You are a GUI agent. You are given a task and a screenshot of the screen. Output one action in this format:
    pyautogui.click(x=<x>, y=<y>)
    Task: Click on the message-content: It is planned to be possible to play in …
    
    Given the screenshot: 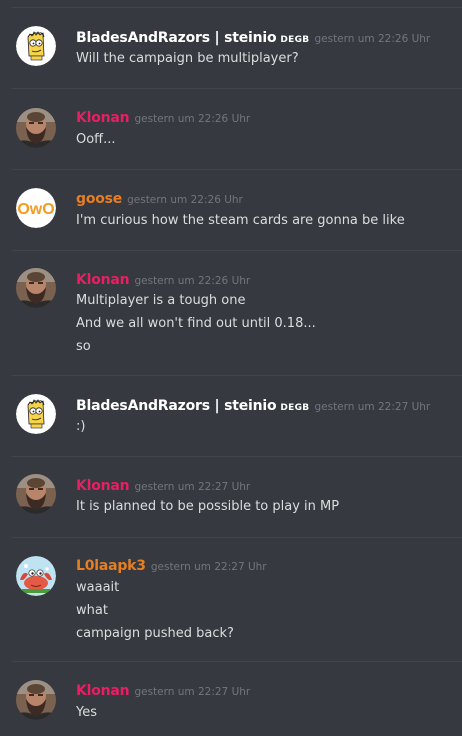 What is the action you would take?
    pyautogui.click(x=264, y=506)
    